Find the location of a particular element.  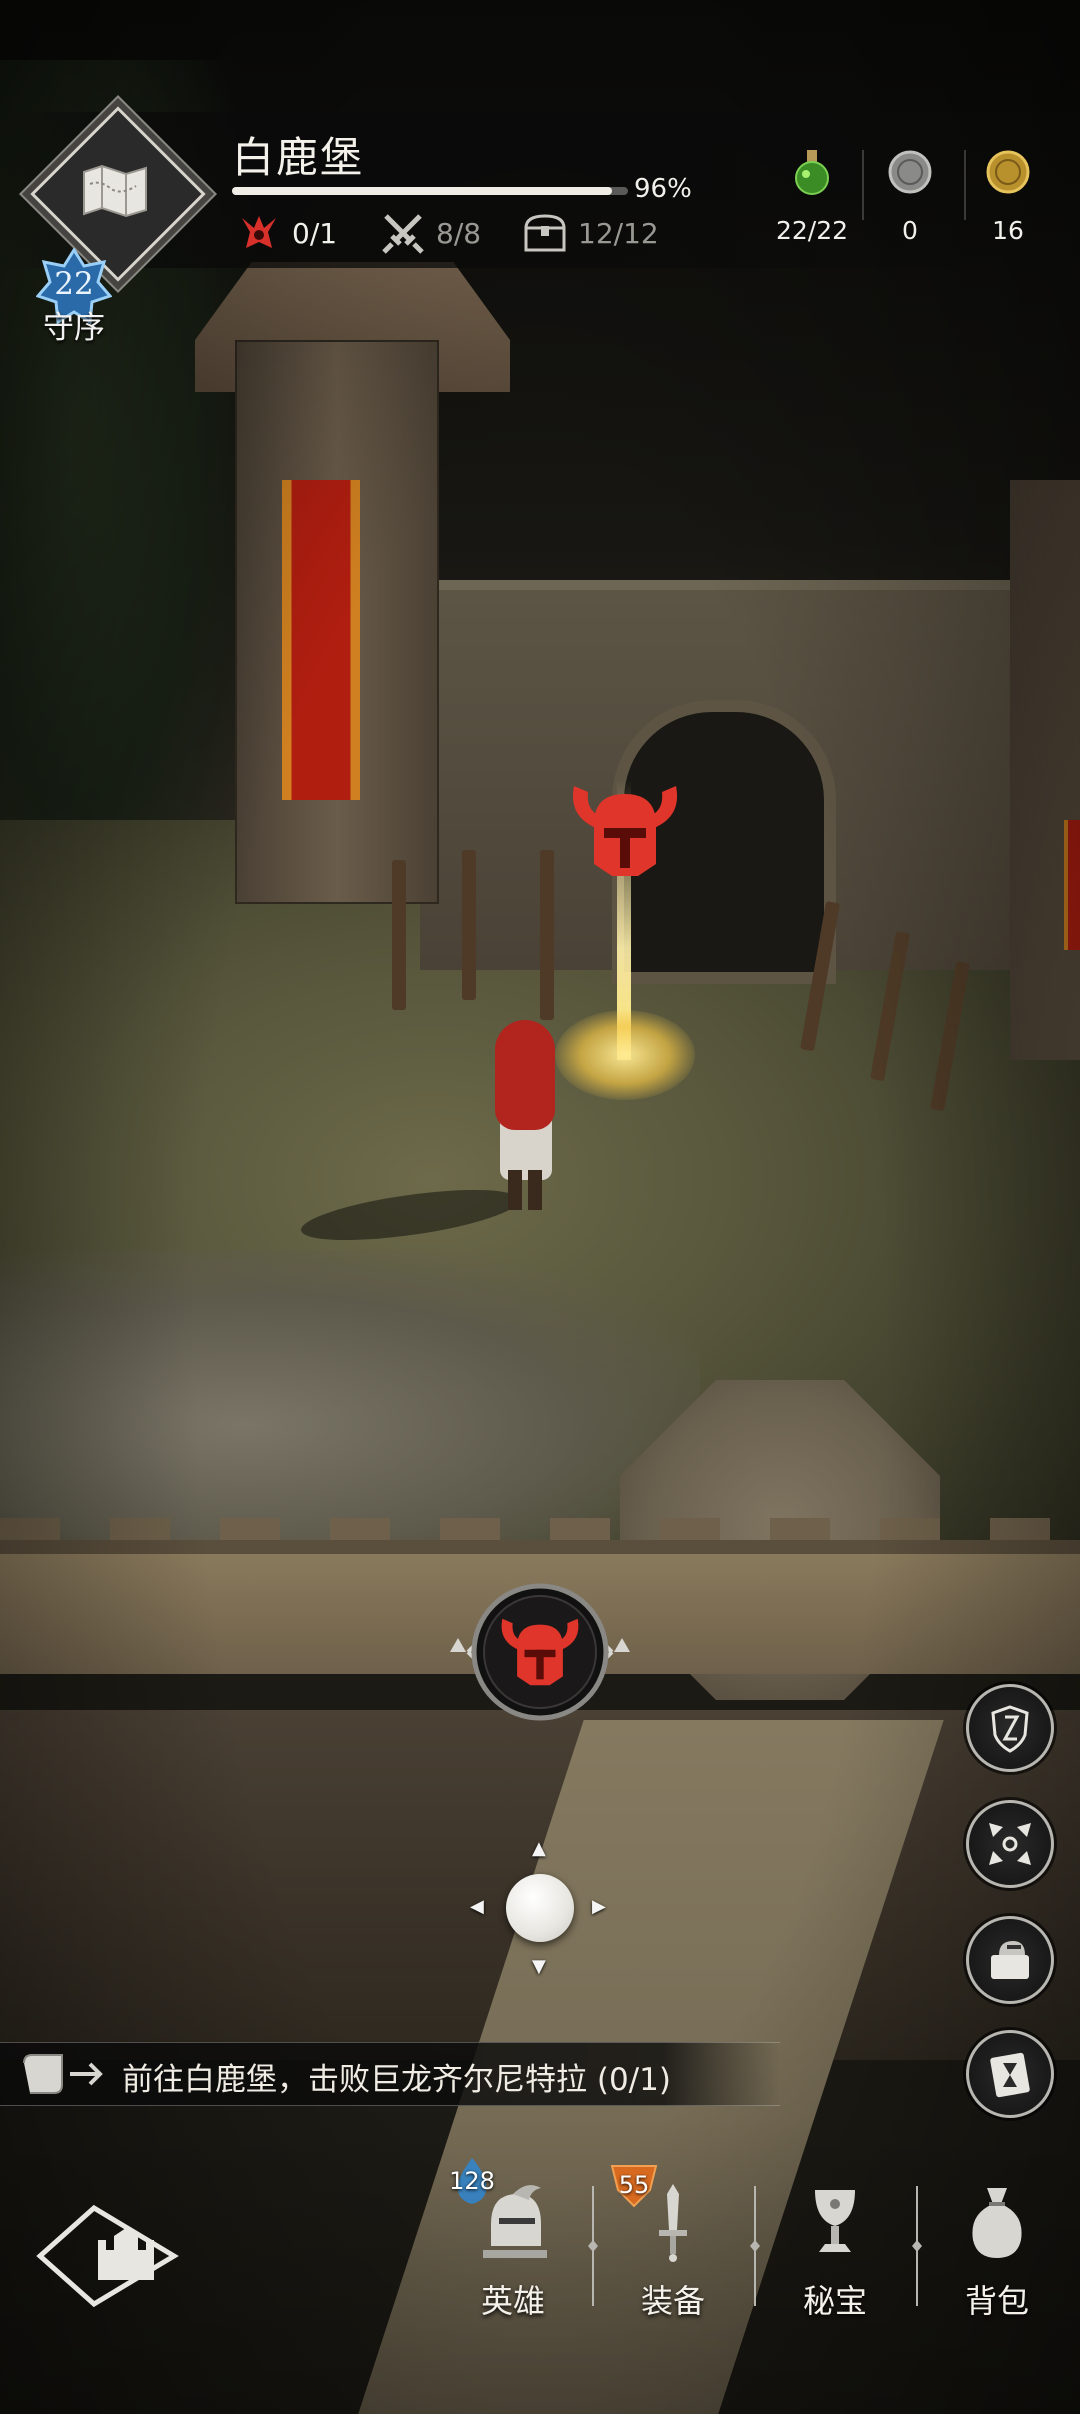

nav-treasure: 秘宝 is located at coordinates (835, 2251).